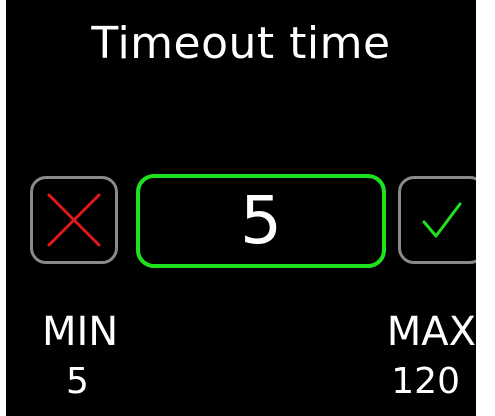  I want to click on page-title: Timeout time, so click(241, 43).